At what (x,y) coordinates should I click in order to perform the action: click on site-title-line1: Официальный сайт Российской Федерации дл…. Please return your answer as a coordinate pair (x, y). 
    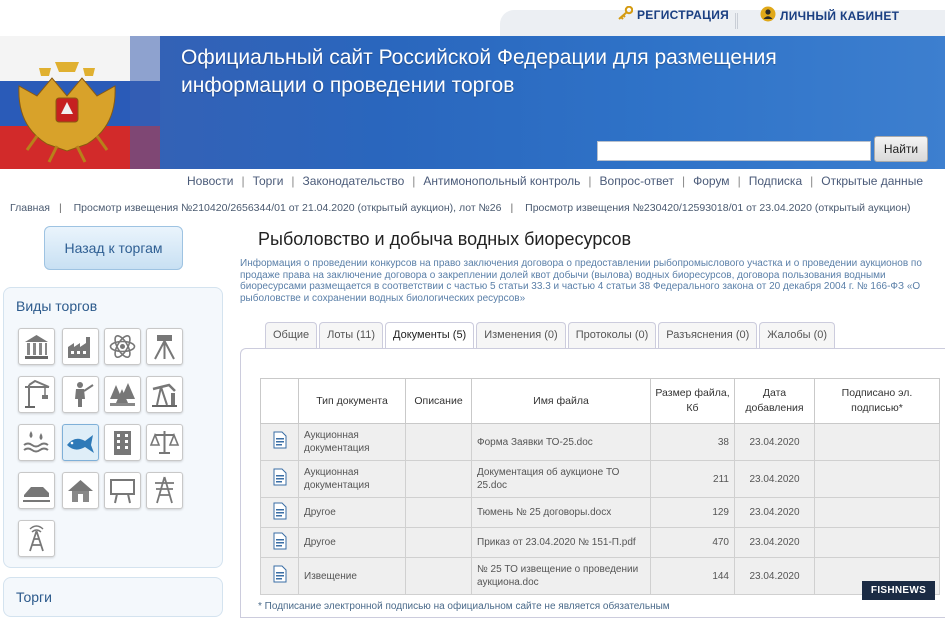
    Looking at the image, I should click on (479, 57).